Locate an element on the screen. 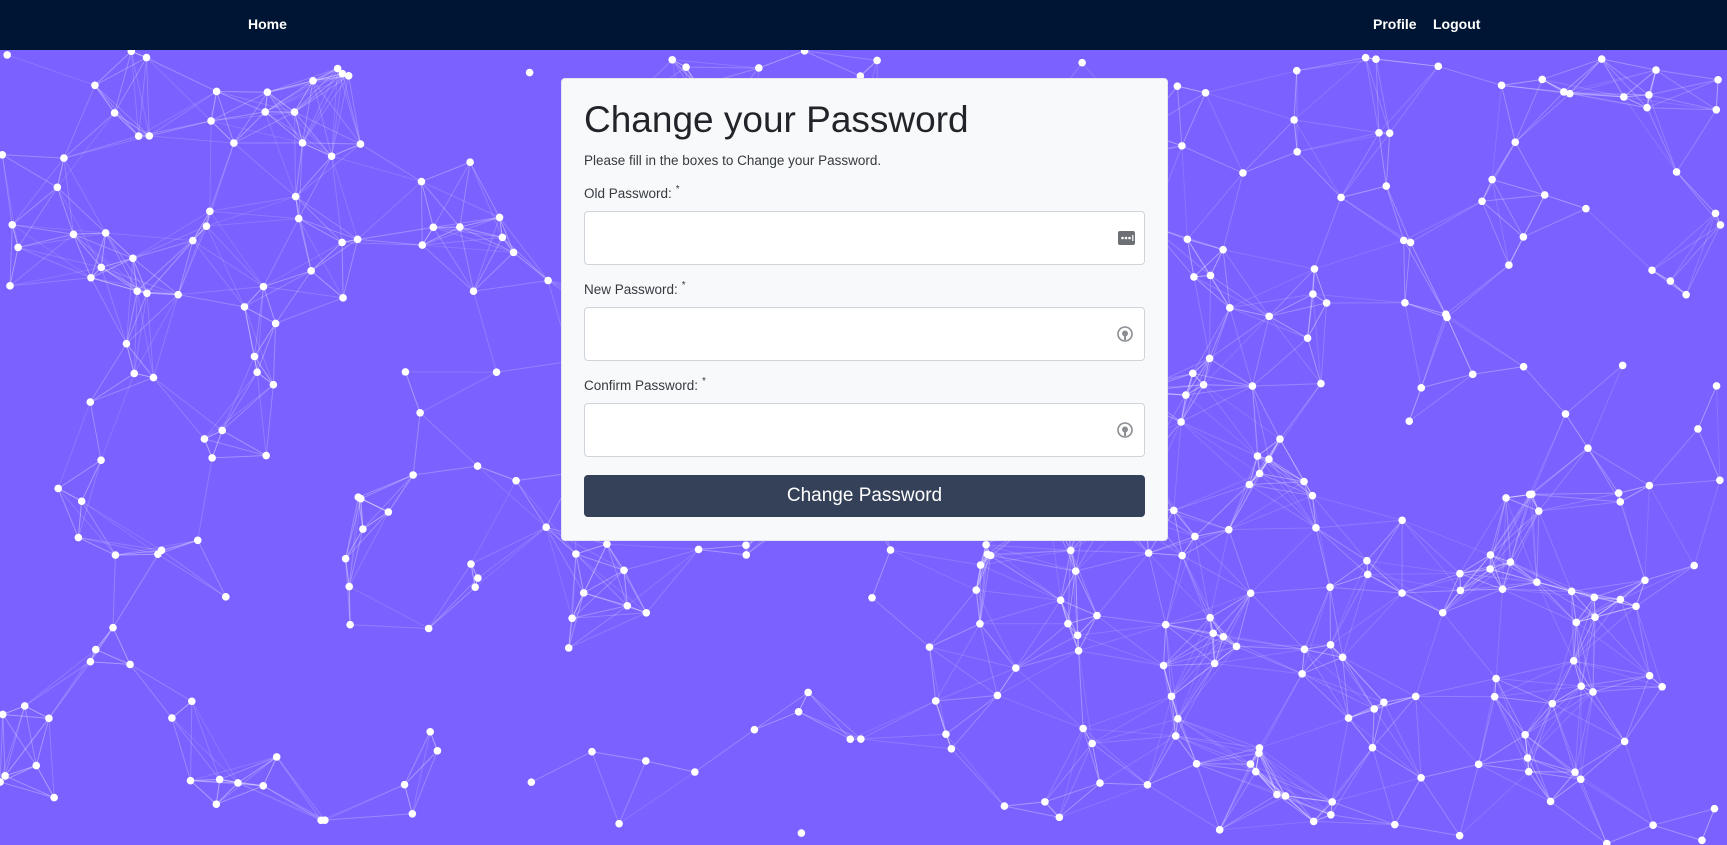  confirm-password-label-text: Confirm Password: is located at coordinates (641, 385).